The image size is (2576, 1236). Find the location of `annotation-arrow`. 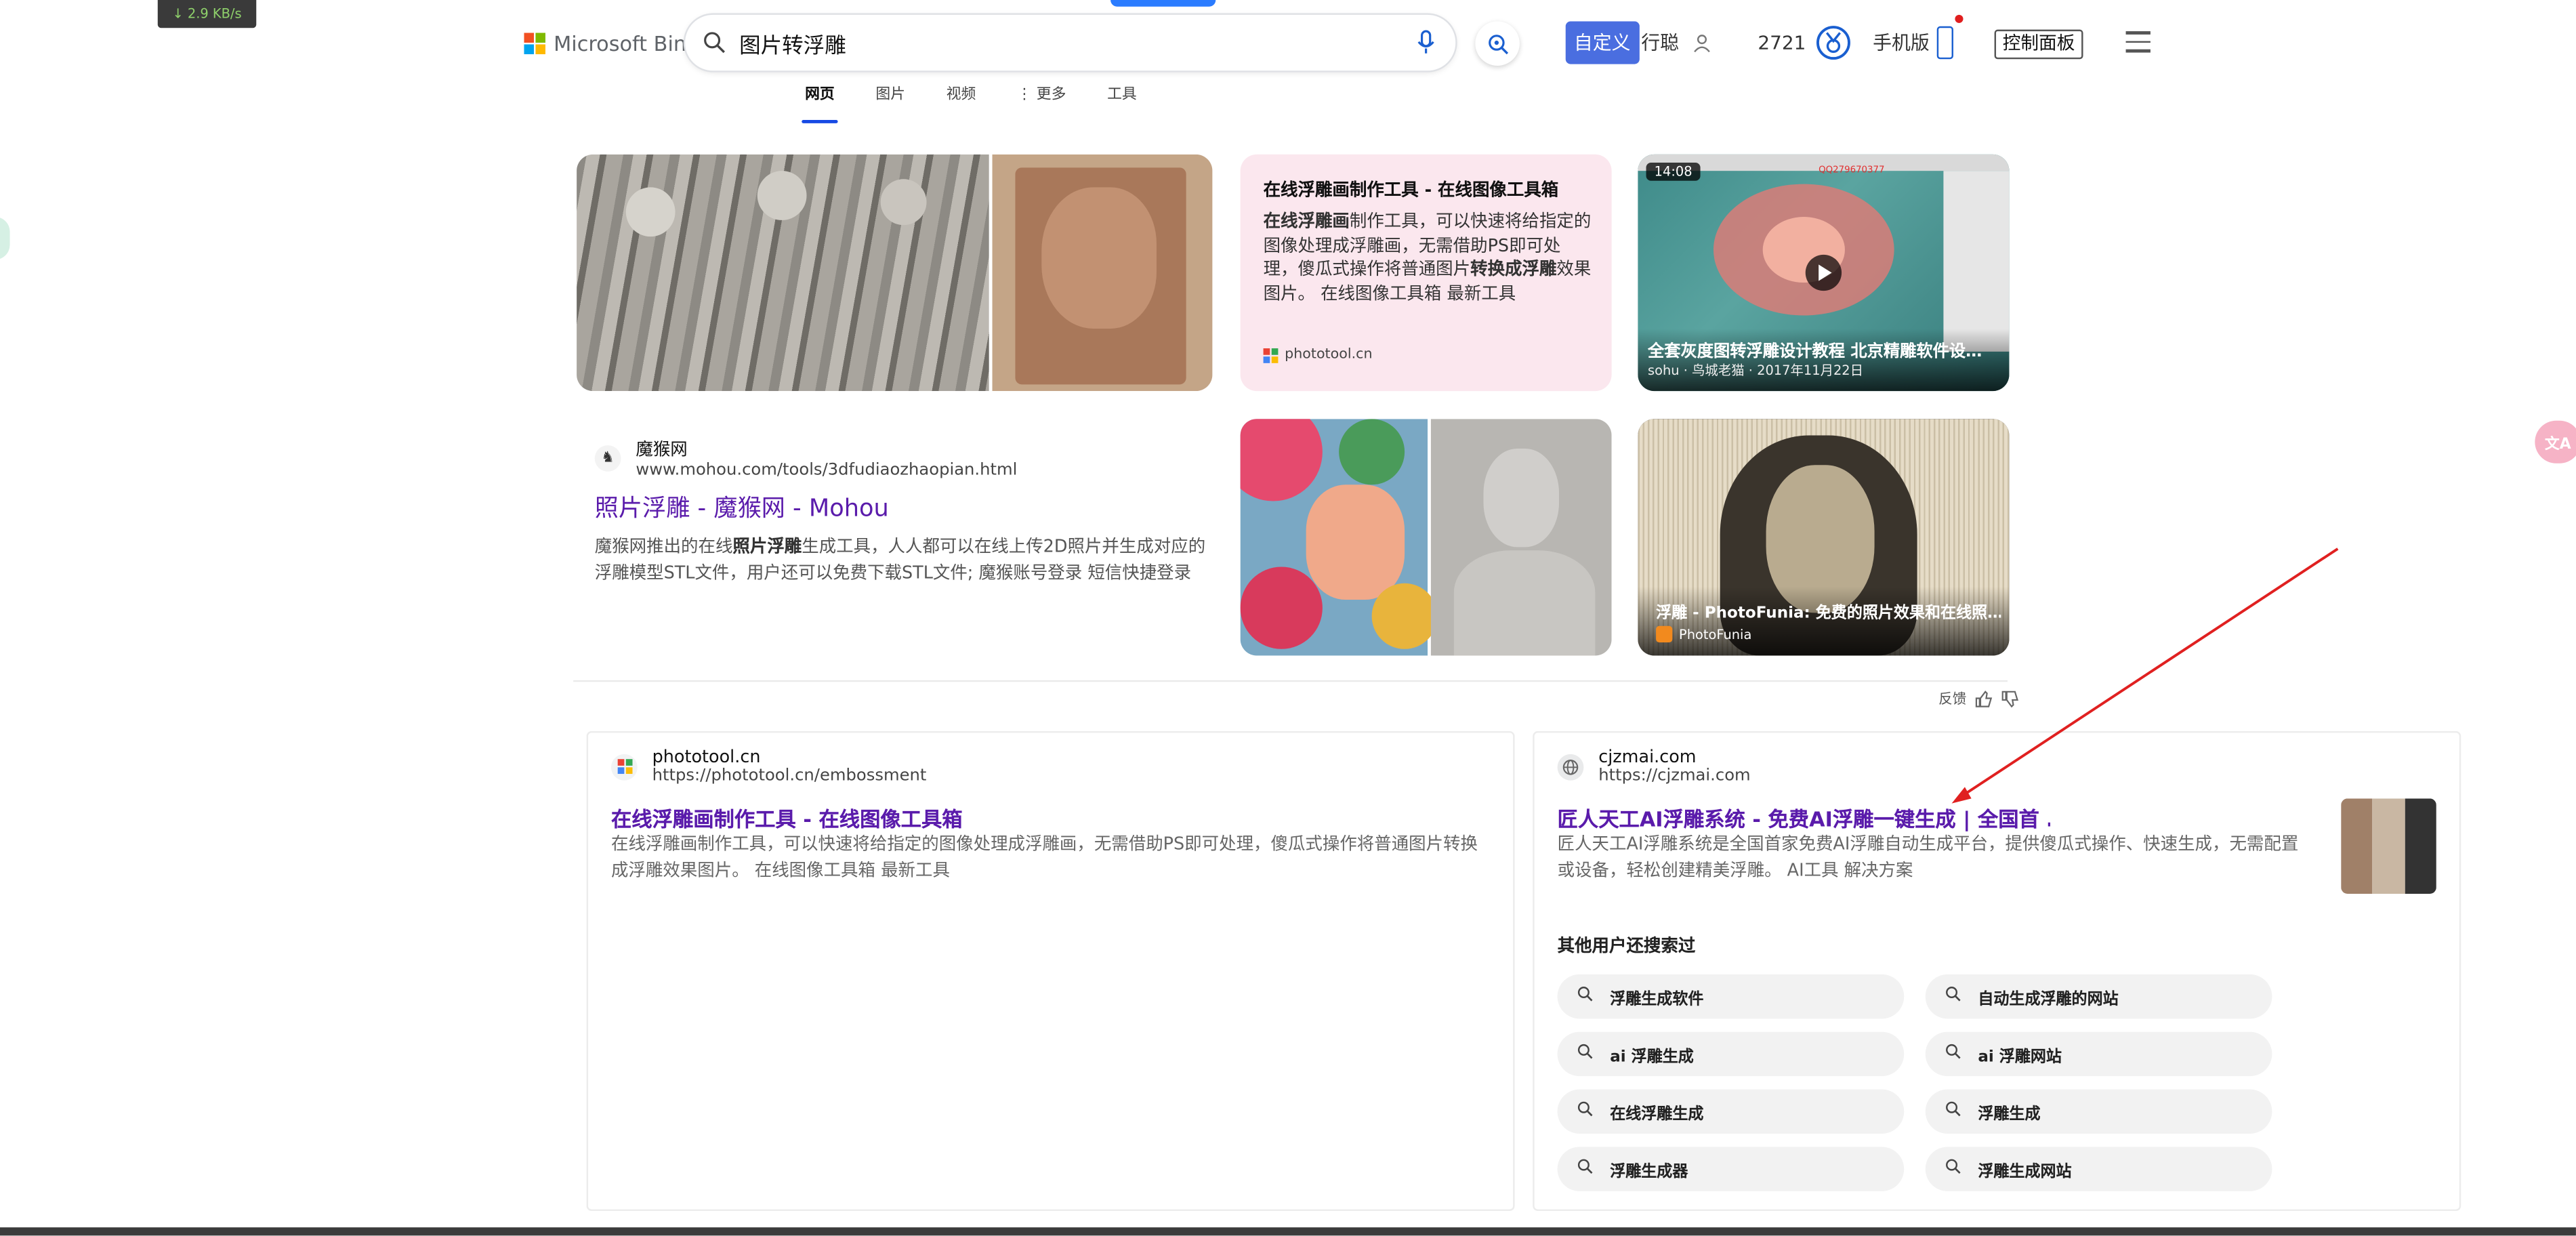

annotation-arrow is located at coordinates (2145, 676).